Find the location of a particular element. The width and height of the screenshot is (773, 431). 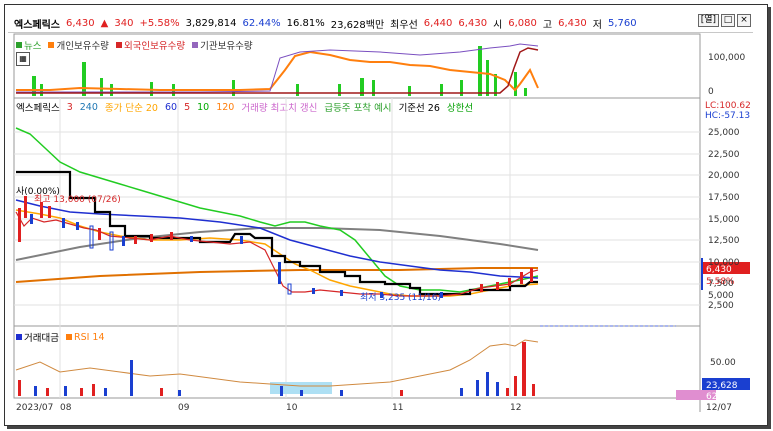

y-tick-volume: 50.00 is located at coordinates (723, 363).